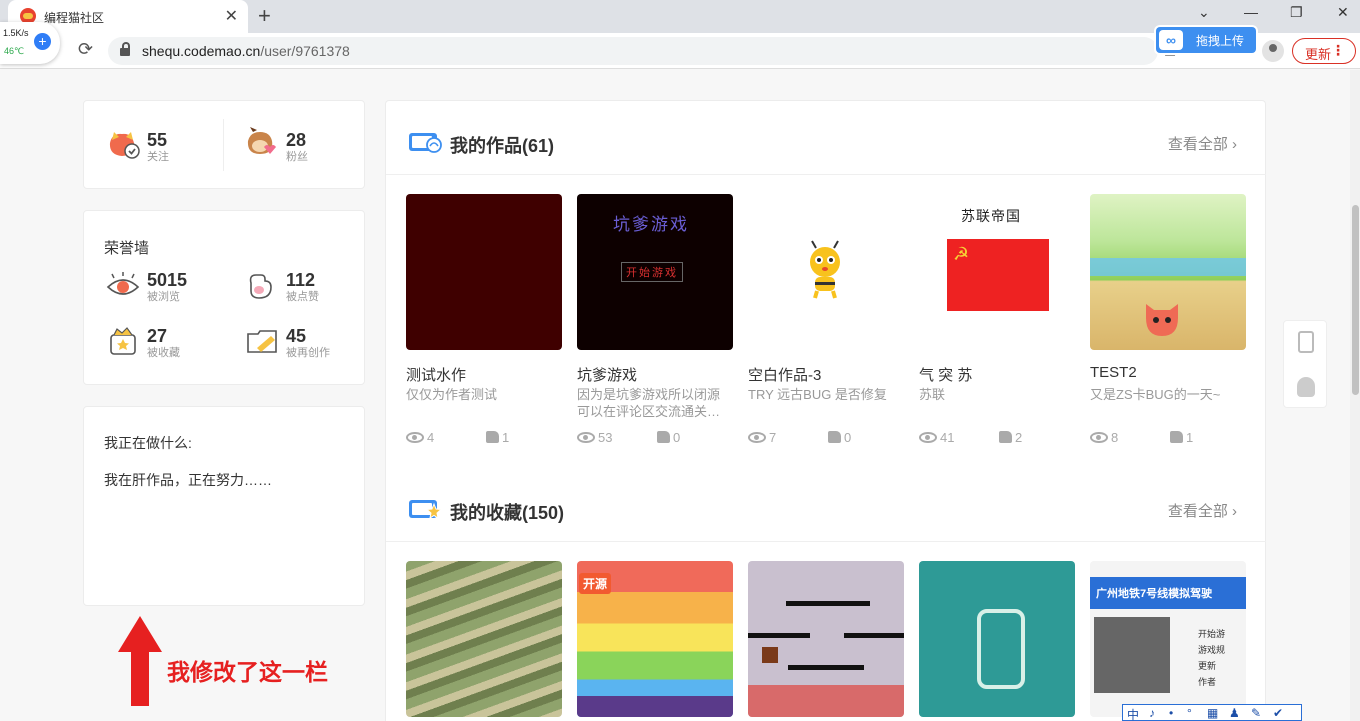  What do you see at coordinates (1202, 510) in the screenshot?
I see `favorites-view-all-link: 查看全部 ›` at bounding box center [1202, 510].